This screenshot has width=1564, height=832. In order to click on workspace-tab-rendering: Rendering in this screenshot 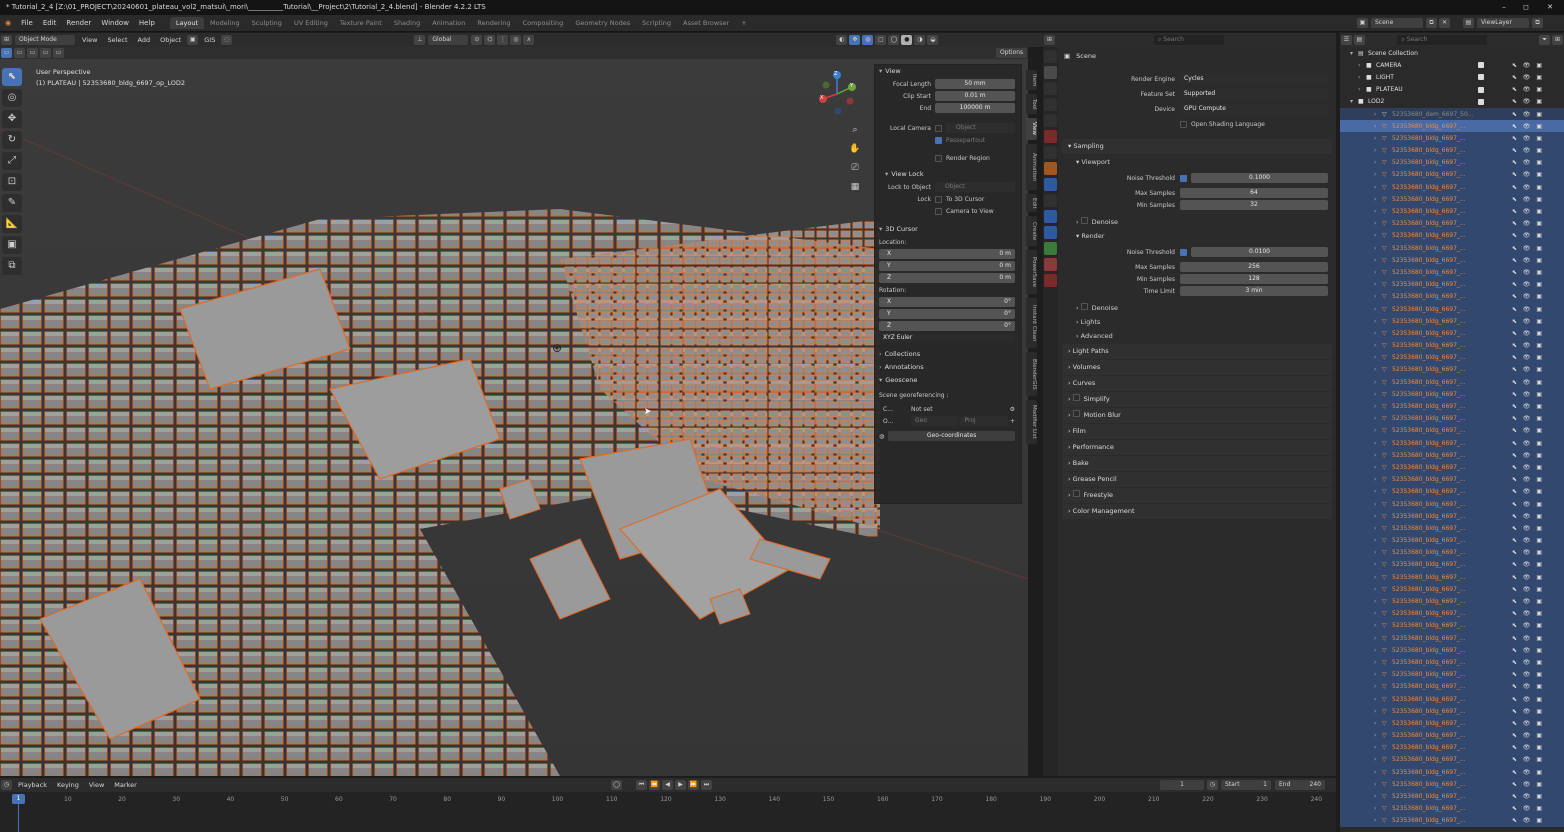, I will do `click(493, 23)`.